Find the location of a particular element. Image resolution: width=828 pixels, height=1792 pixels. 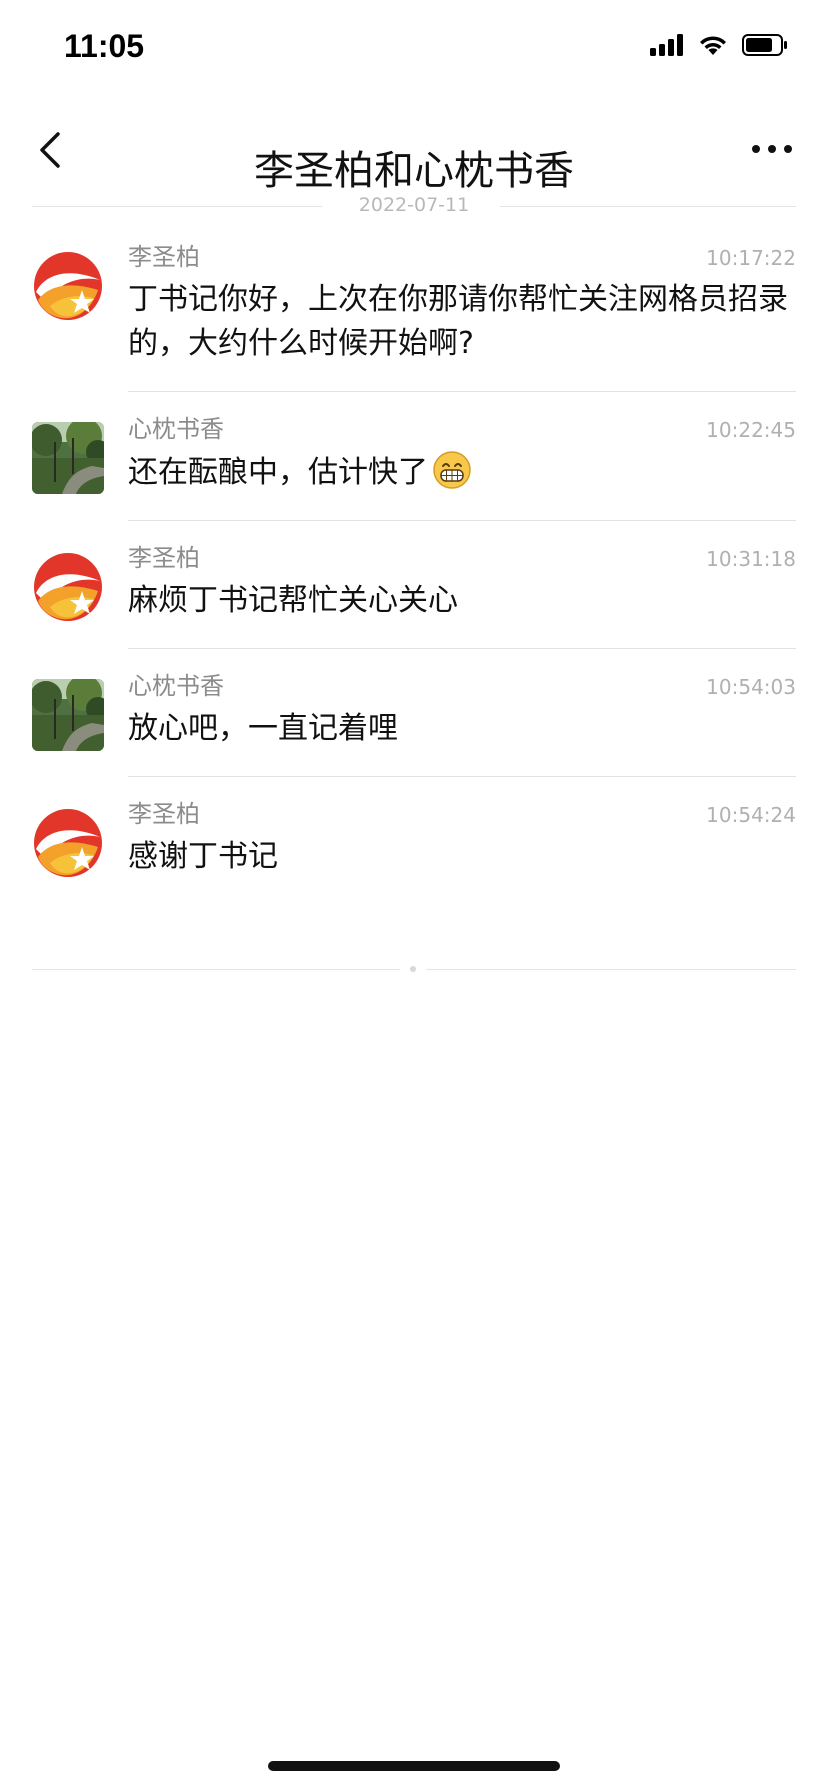

grin-emoji-icon is located at coordinates (452, 470).